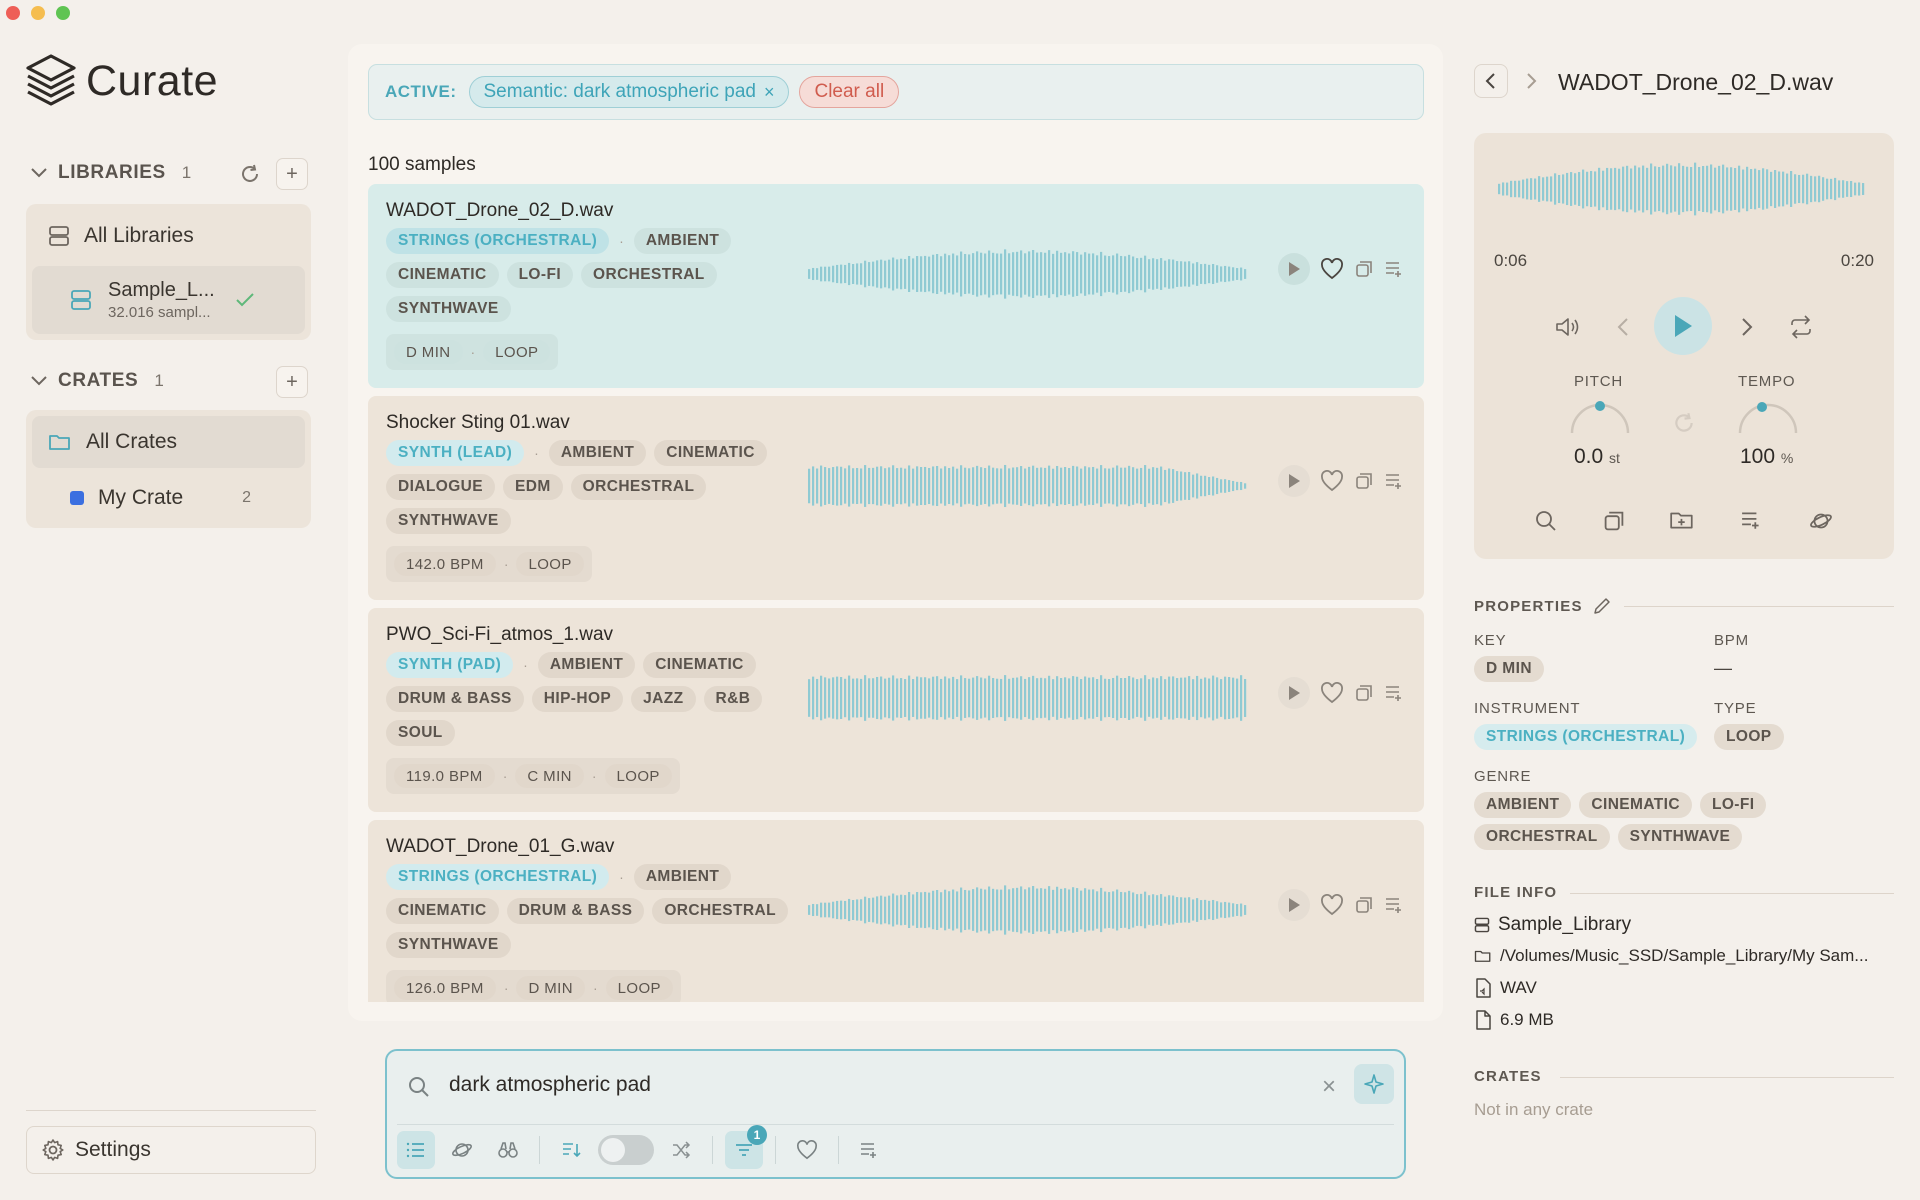 Image resolution: width=1920 pixels, height=1200 pixels. Describe the element at coordinates (550, 1085) in the screenshot. I see `search-input: dark atmospheric pad` at that location.